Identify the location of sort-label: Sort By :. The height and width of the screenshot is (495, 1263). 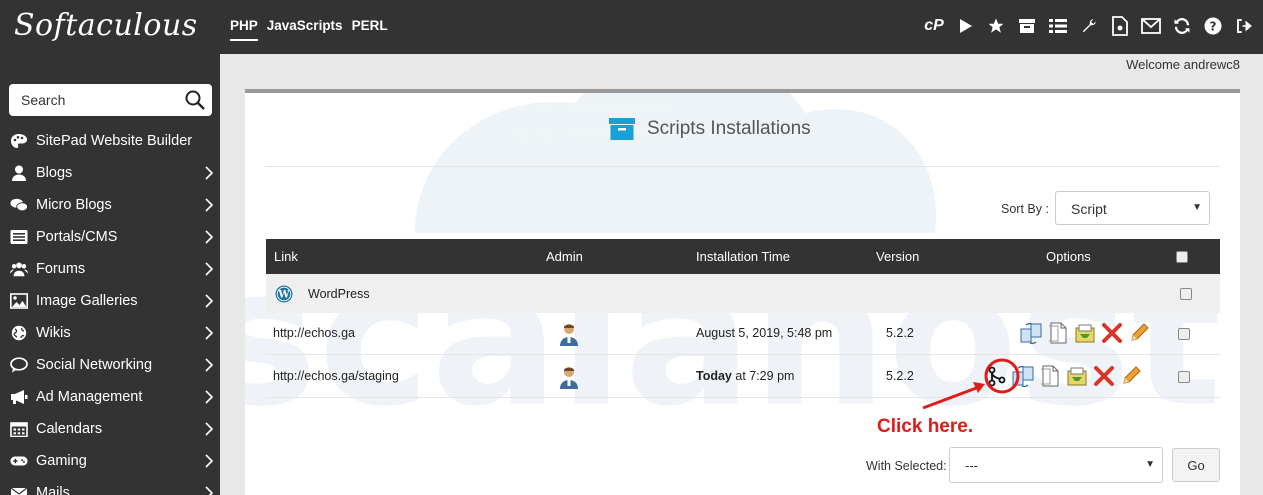
(1025, 209).